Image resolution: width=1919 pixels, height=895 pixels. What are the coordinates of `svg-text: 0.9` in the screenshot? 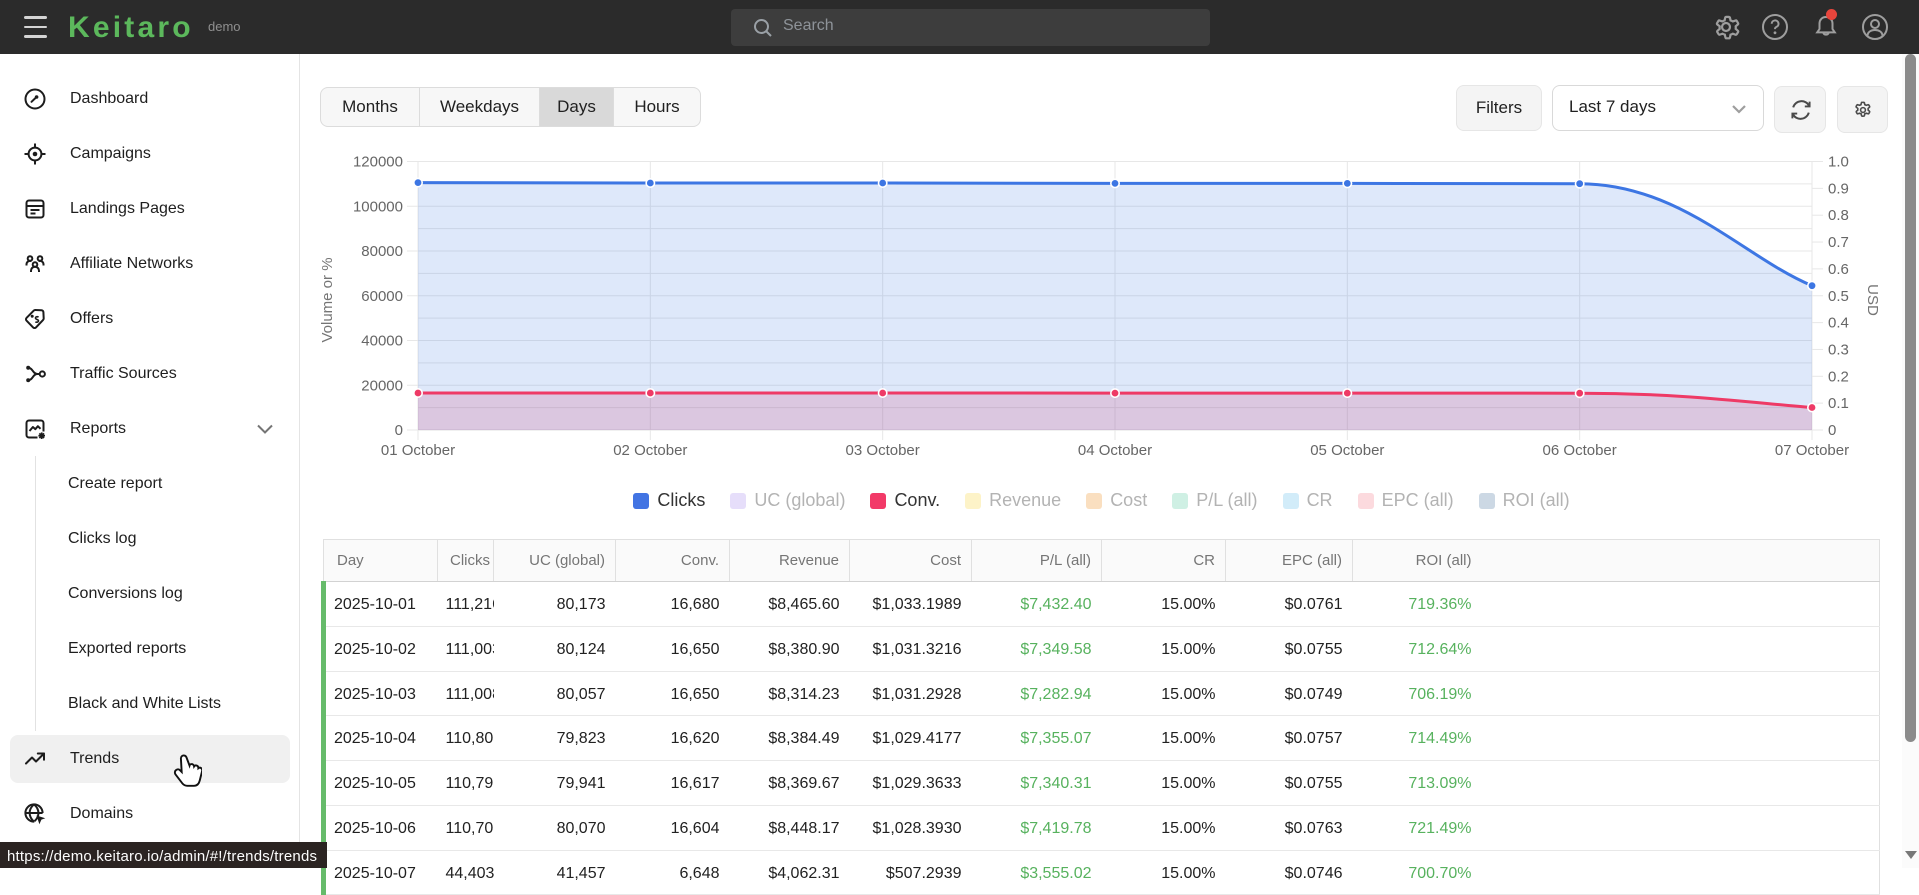 It's located at (1838, 188).